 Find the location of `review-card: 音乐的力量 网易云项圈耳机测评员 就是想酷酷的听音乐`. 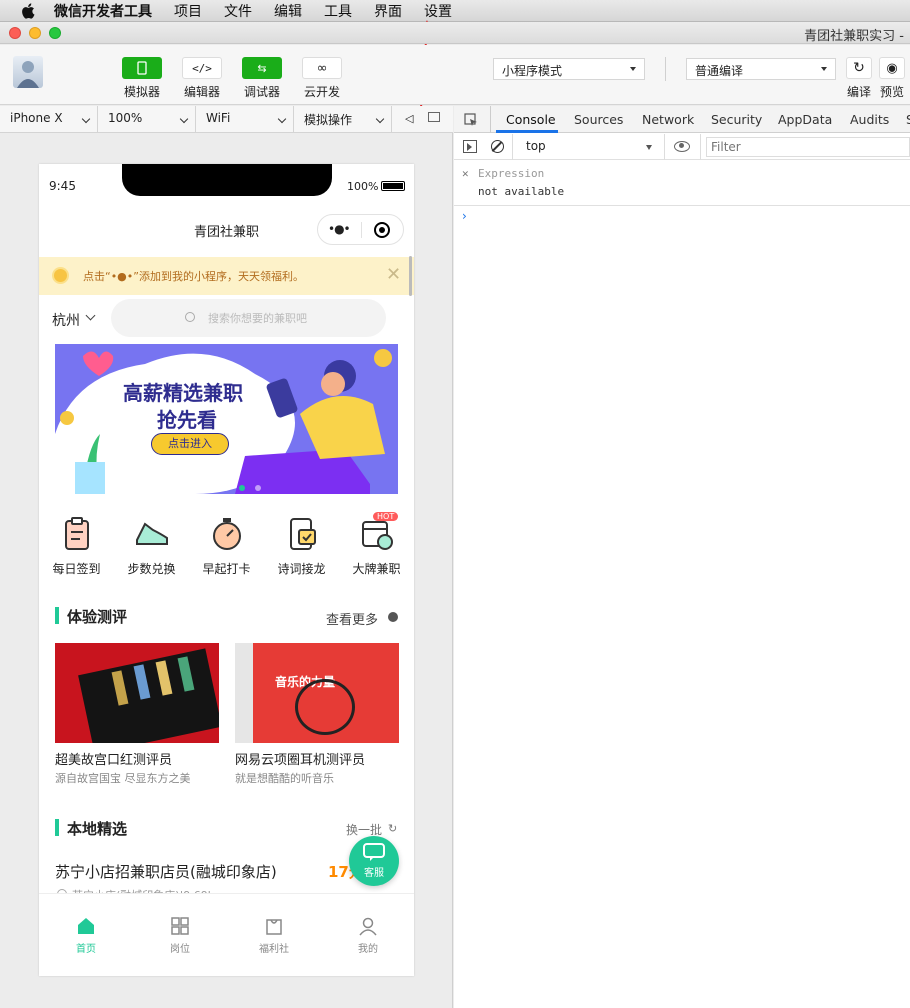

review-card: 音乐的力量 网易云项圈耳机测评员 就是想酷酷的听音乐 is located at coordinates (317, 714).